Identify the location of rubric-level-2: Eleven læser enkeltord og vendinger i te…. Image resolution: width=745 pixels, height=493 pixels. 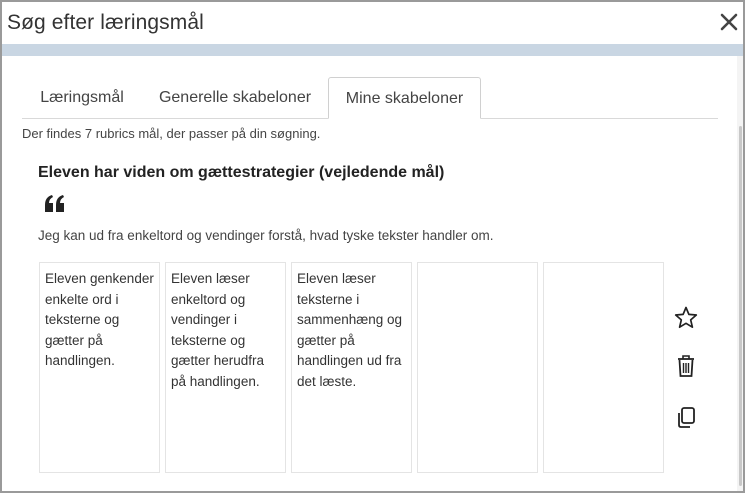
(225, 367).